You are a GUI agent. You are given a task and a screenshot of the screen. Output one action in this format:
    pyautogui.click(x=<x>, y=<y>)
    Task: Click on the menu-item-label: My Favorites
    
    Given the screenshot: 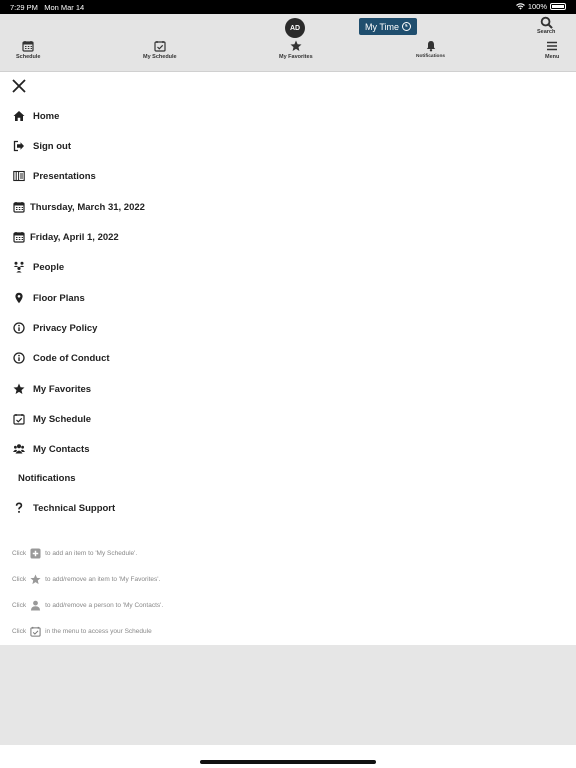 What is the action you would take?
    pyautogui.click(x=62, y=389)
    